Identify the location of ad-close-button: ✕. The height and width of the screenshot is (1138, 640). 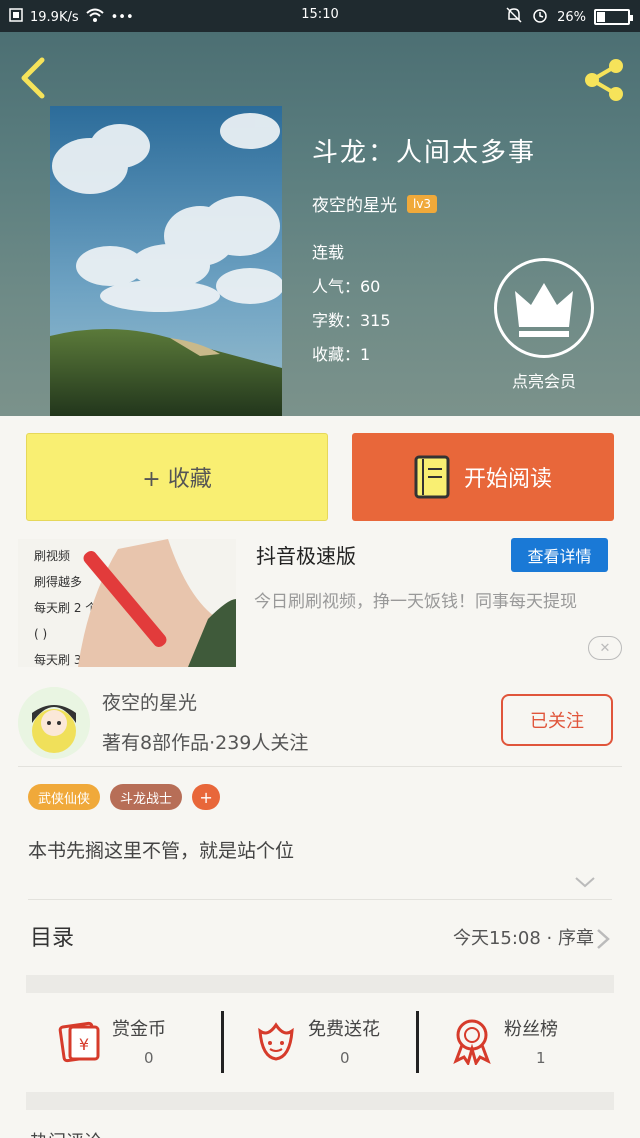
(605, 648).